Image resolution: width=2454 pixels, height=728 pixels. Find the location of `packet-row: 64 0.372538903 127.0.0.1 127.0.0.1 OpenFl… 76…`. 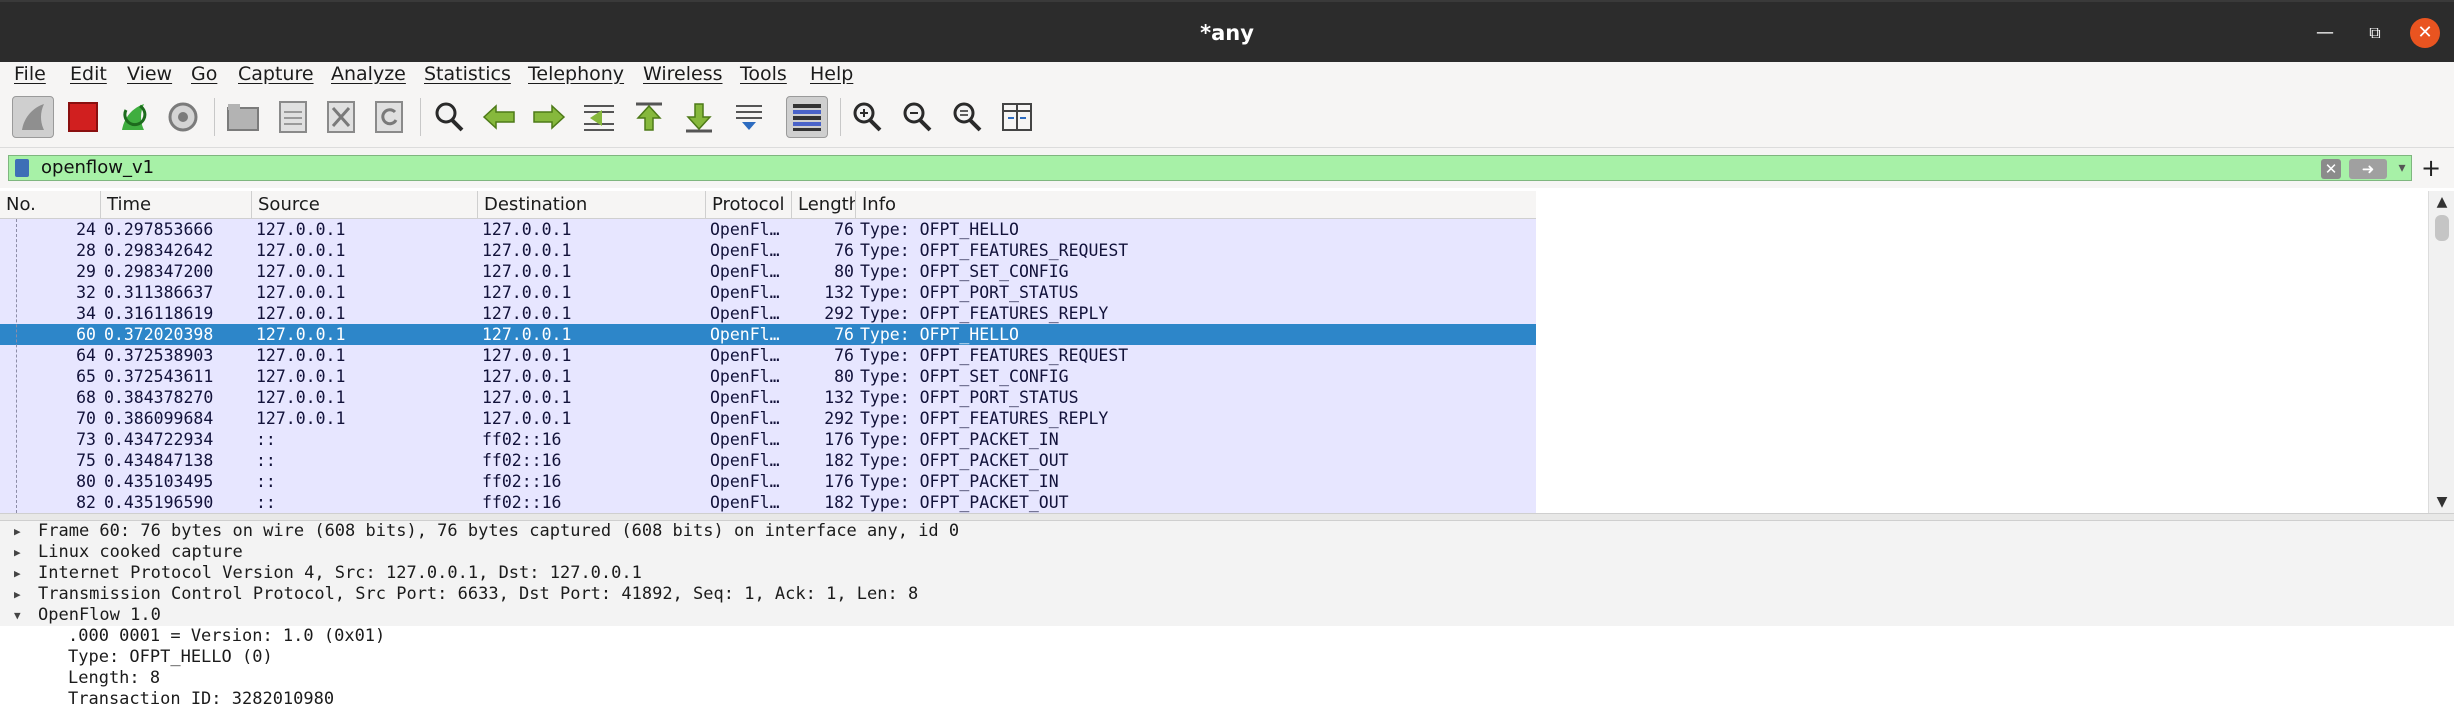

packet-row: 64 0.372538903 127.0.0.1 127.0.0.1 OpenFl… 76… is located at coordinates (768, 355).